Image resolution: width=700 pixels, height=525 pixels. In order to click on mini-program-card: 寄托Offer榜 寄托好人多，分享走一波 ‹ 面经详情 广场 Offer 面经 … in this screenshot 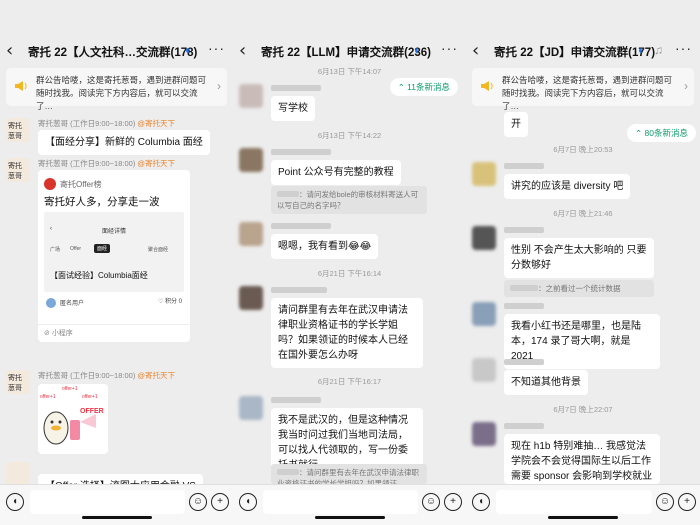, I will do `click(114, 256)`.